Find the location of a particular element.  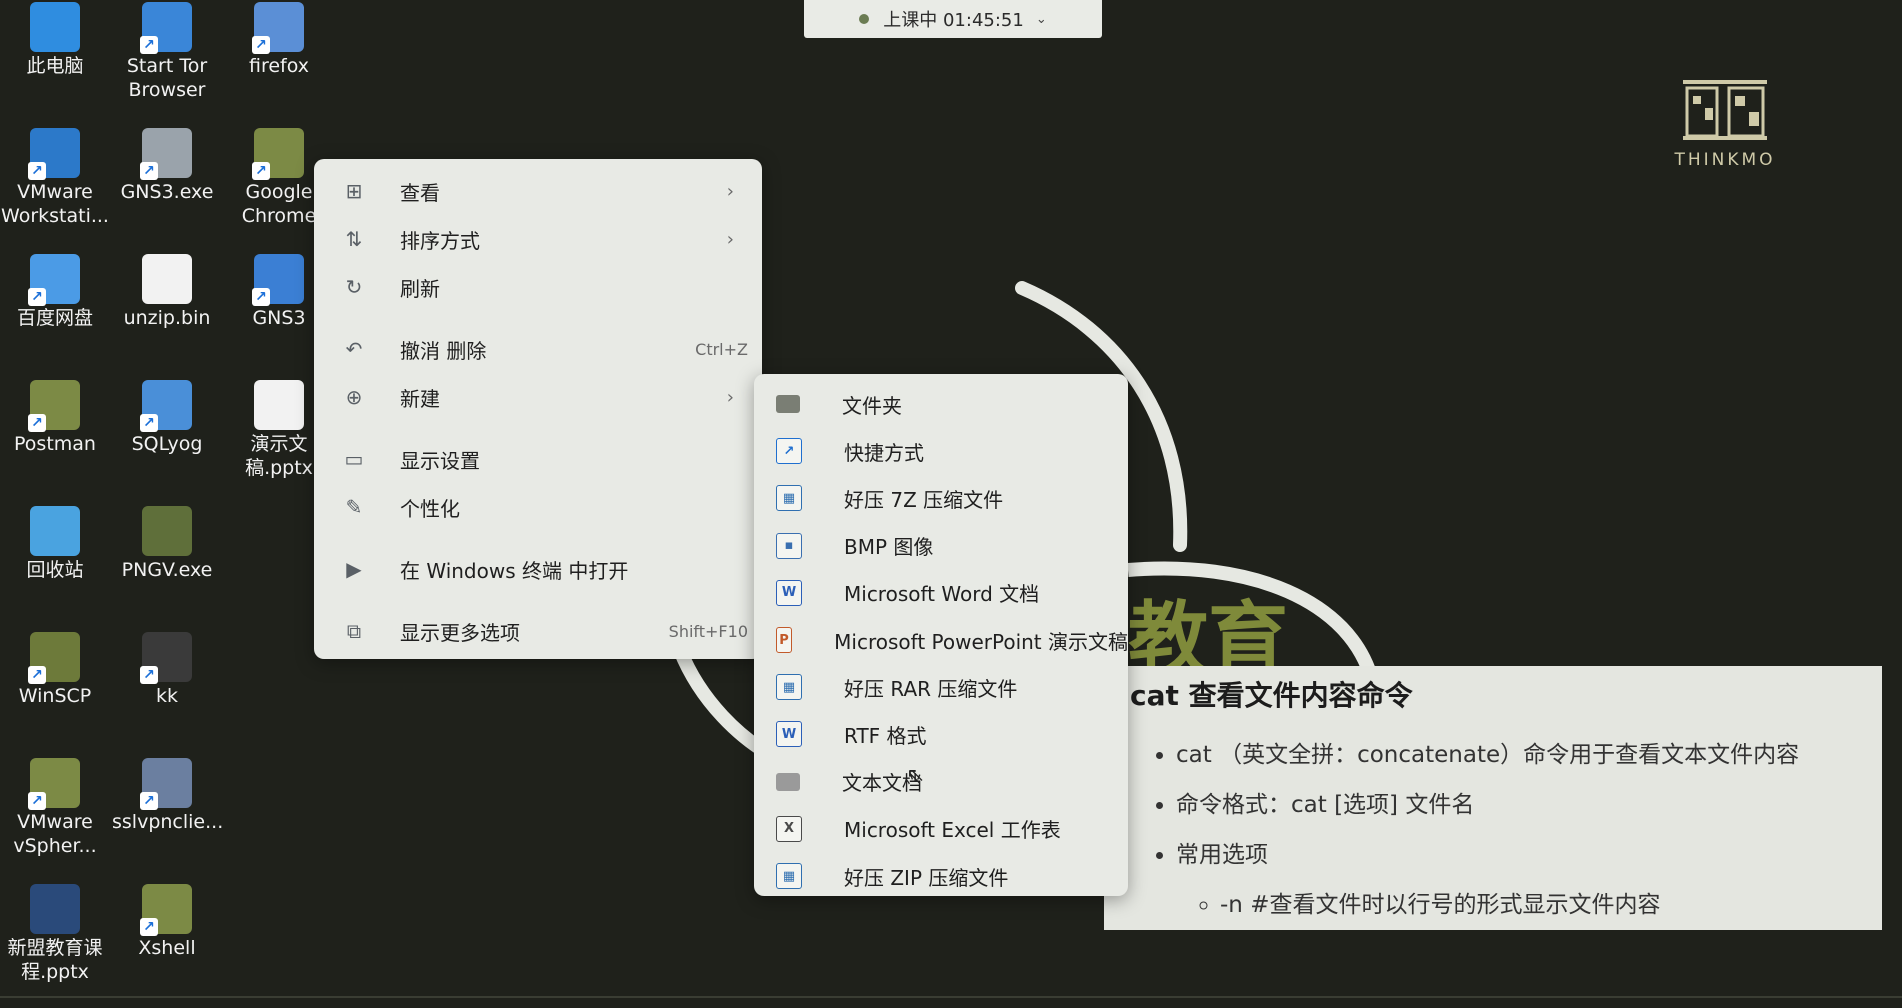

powerpoint-icon: P is located at coordinates (784, 640).